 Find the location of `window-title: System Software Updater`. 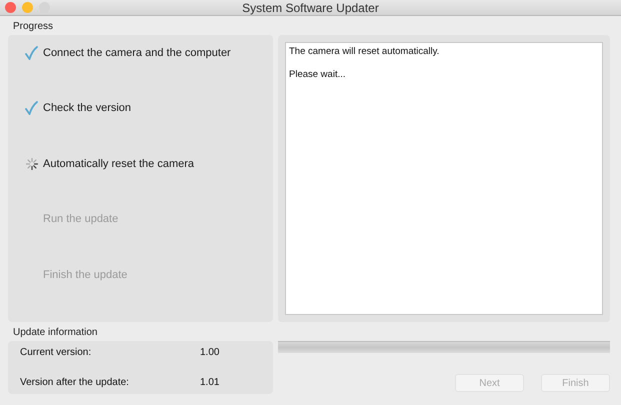

window-title: System Software Updater is located at coordinates (310, 7).